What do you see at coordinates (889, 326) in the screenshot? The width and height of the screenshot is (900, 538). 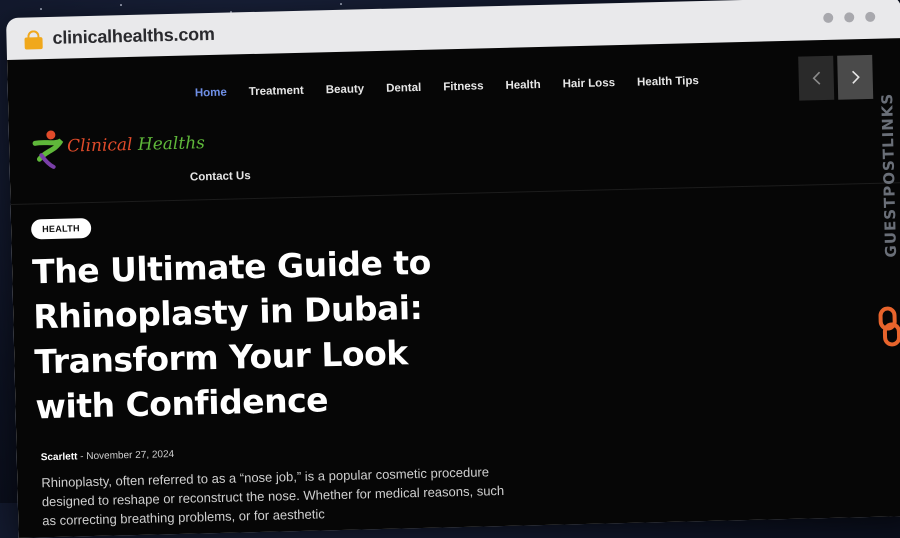 I see `chain-link-icon` at bounding box center [889, 326].